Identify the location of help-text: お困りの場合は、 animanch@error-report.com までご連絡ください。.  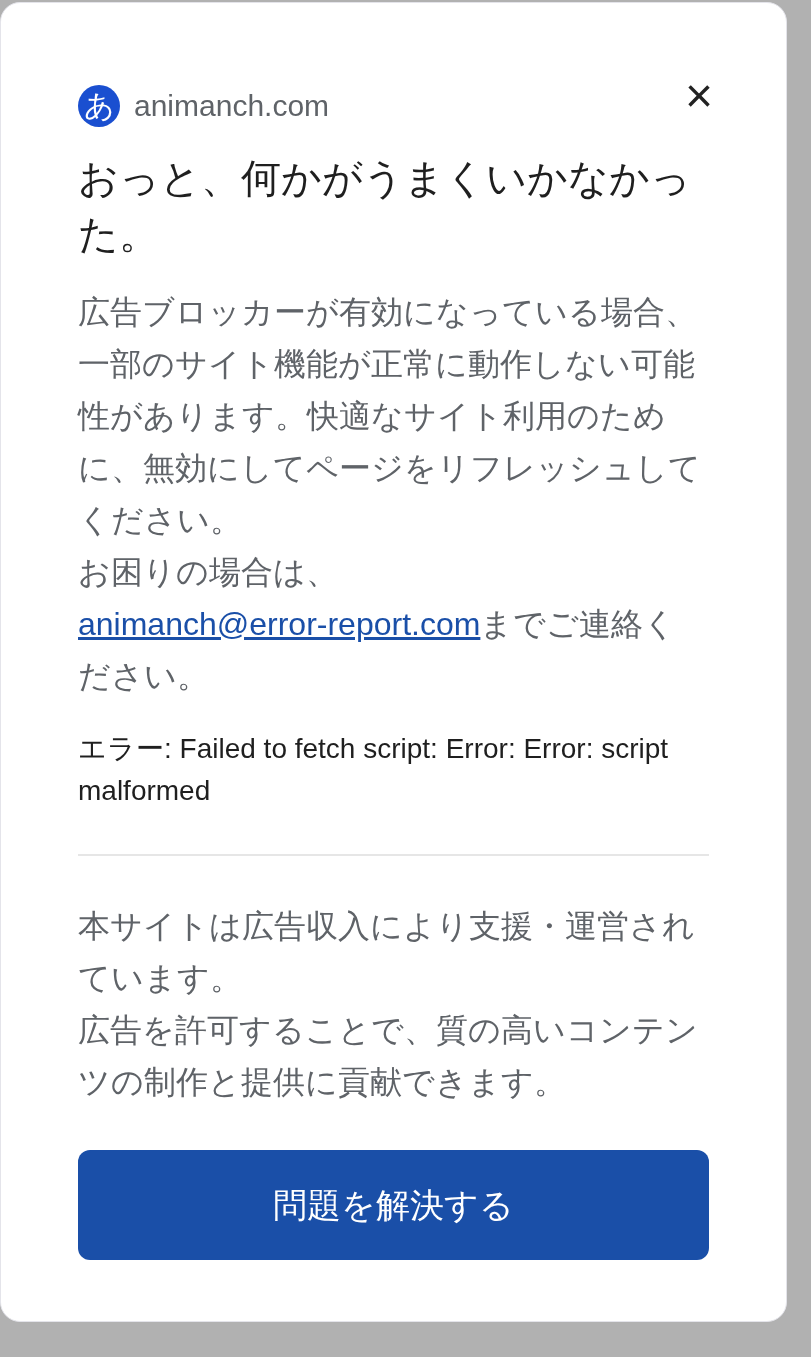
(378, 624).